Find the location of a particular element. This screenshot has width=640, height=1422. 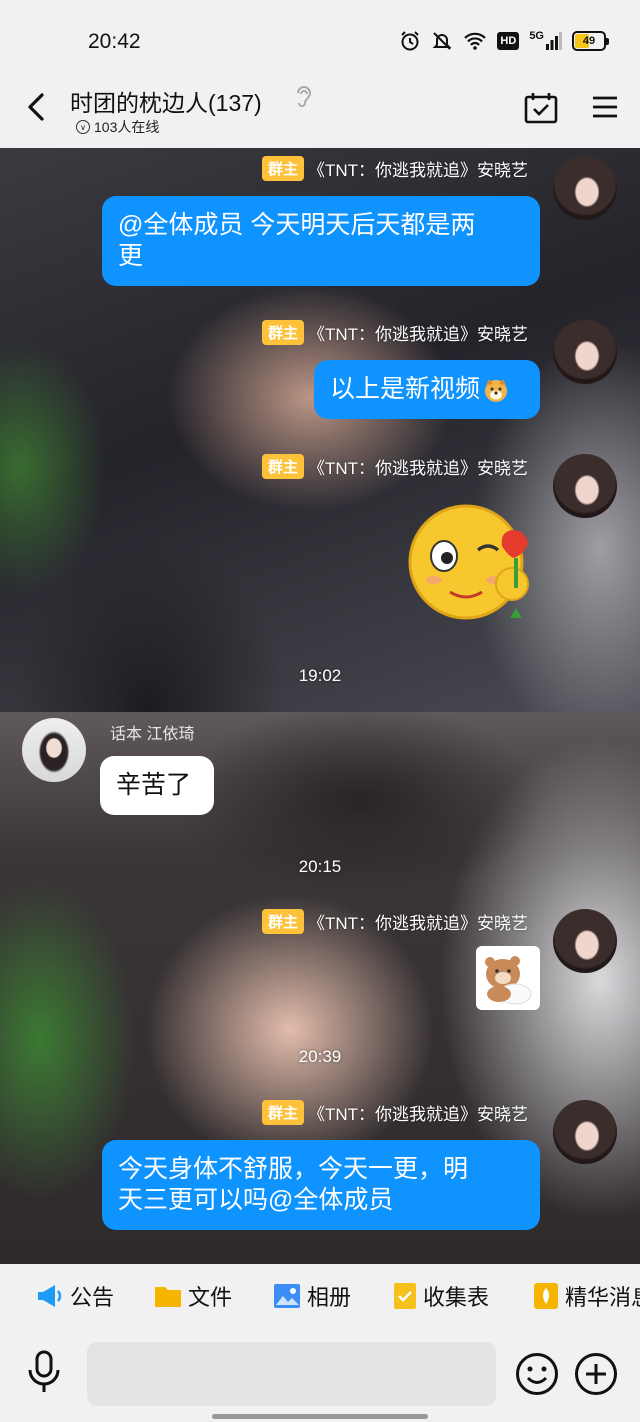

input-row is located at coordinates (320, 1374).